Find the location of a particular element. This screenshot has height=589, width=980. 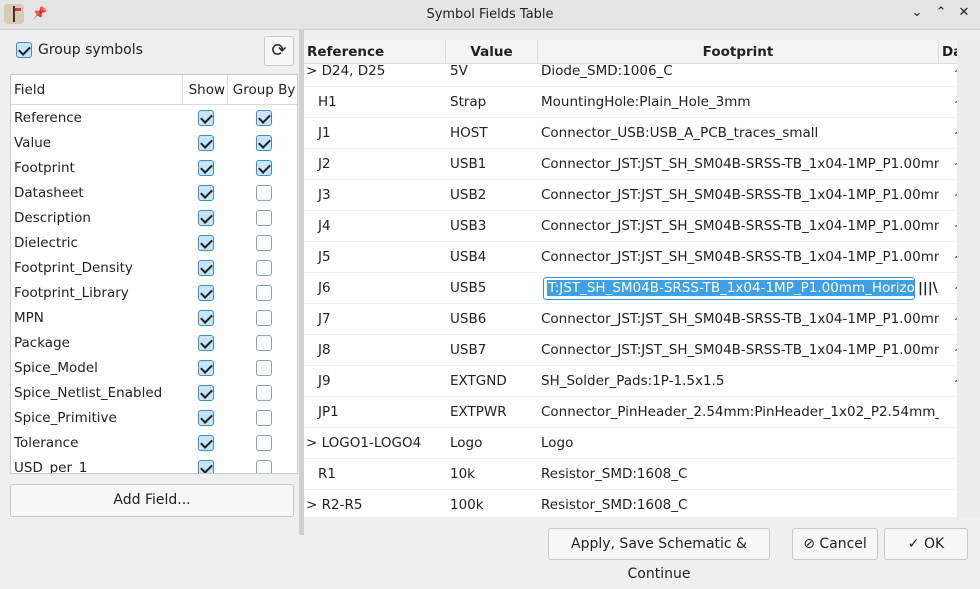

cell-reference: J6 is located at coordinates (375, 288).